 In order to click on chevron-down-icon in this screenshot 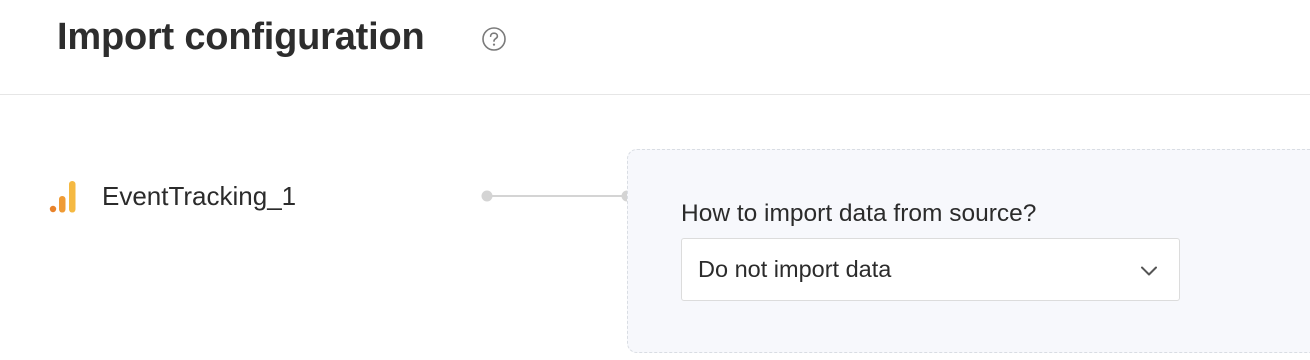, I will do `click(1149, 271)`.